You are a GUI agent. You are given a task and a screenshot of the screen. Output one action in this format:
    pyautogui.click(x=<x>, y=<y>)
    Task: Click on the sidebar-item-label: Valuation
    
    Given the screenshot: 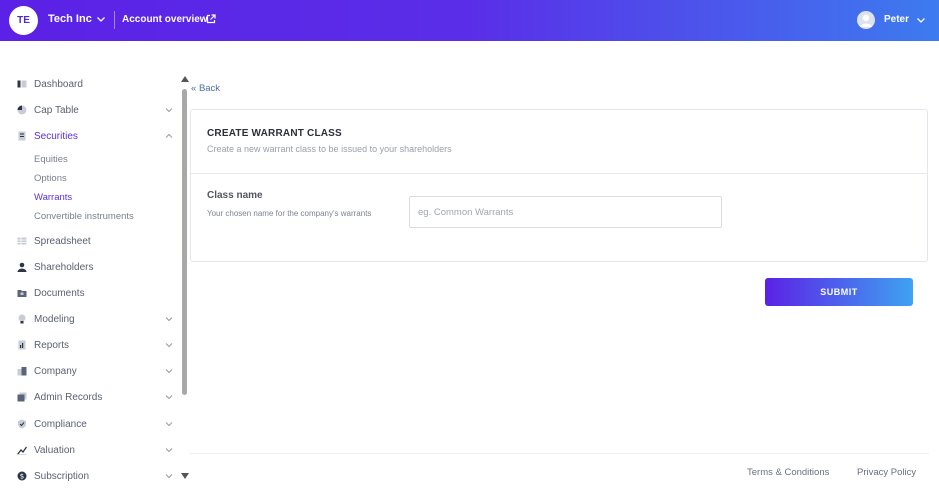 What is the action you would take?
    pyautogui.click(x=54, y=450)
    